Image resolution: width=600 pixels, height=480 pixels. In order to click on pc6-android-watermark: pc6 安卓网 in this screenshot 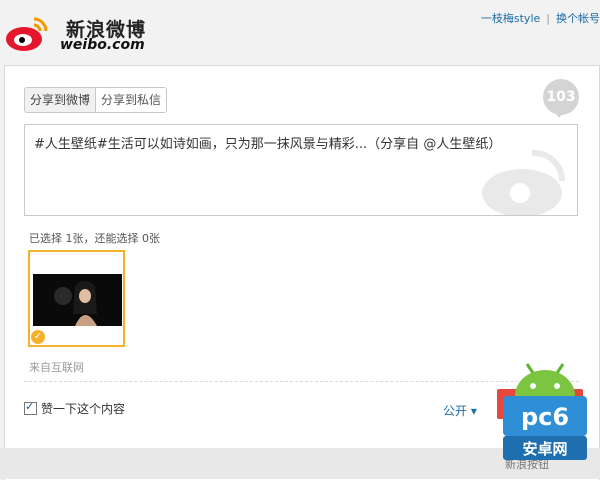, I will do `click(545, 411)`.